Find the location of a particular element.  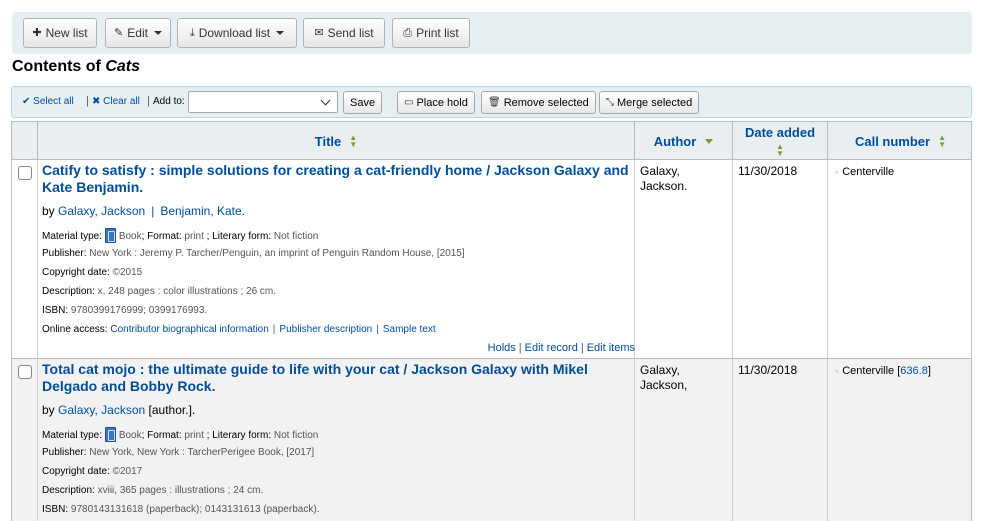

edit-items-link: Edit items is located at coordinates (611, 348).